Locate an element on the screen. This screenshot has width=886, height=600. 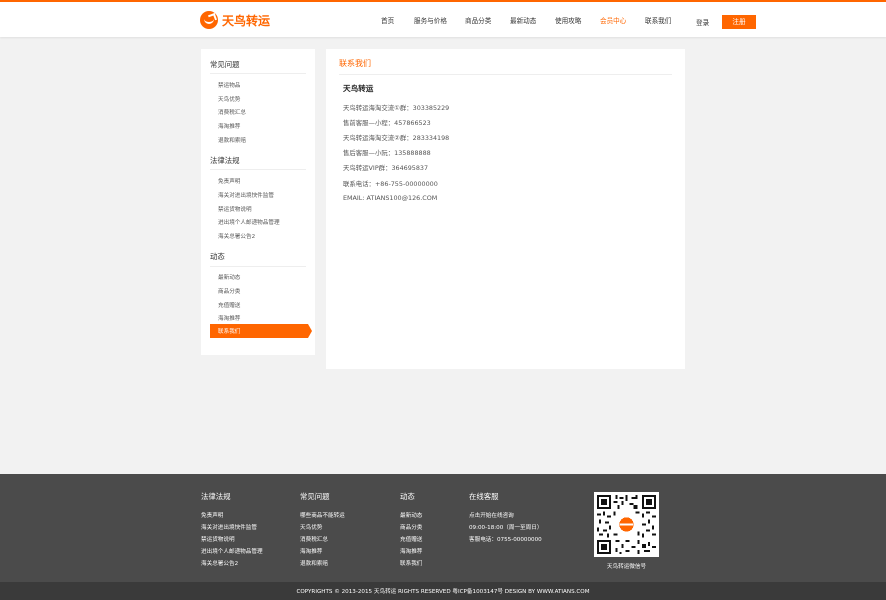
footer-link: 最新动态 is located at coordinates (411, 515).